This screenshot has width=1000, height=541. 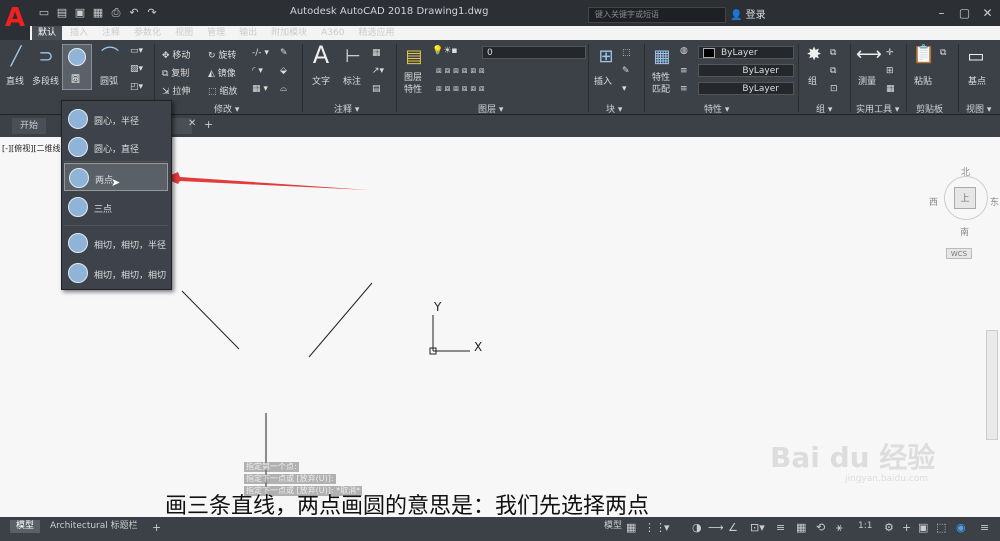 I want to click on polar-icon: ◑, so click(x=697, y=527).